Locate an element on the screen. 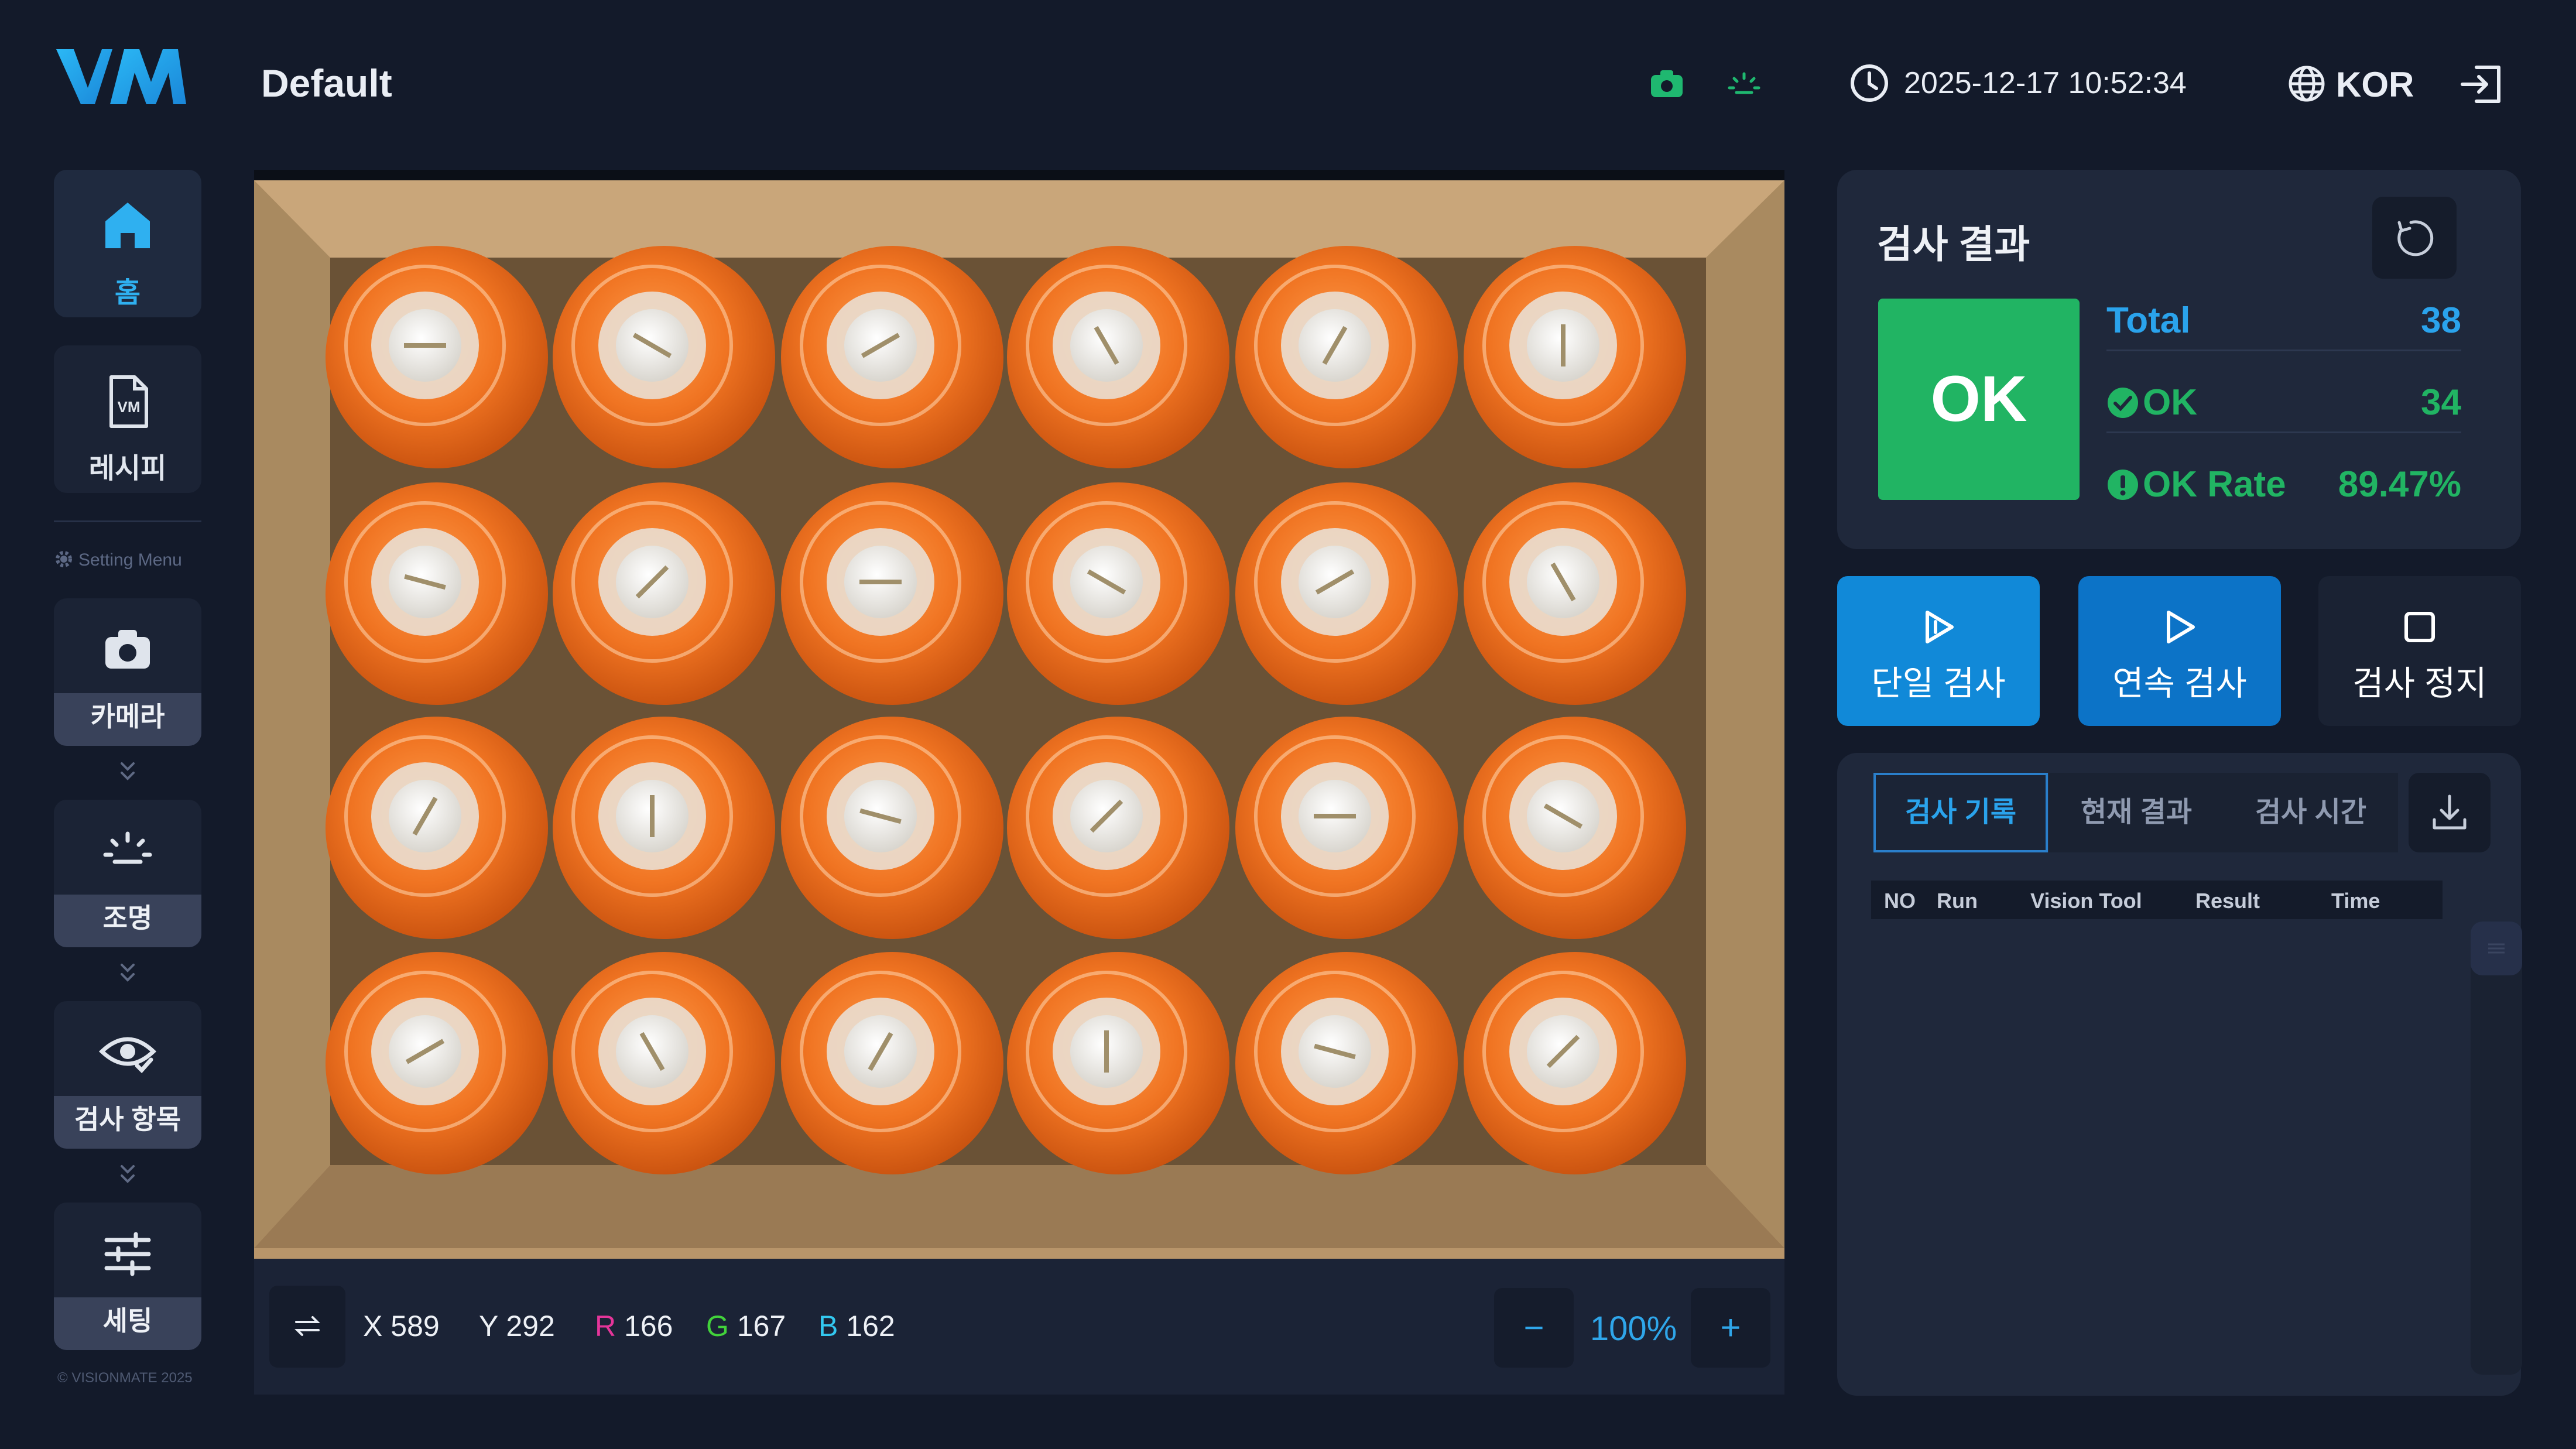 This screenshot has width=2576, height=1449. log-scrollbar is located at coordinates (2496, 1148).